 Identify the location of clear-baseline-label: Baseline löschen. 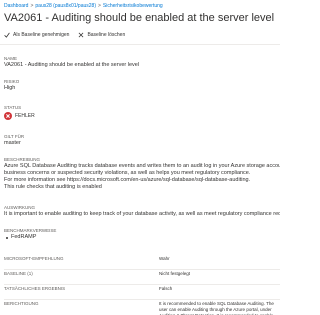
(106, 35).